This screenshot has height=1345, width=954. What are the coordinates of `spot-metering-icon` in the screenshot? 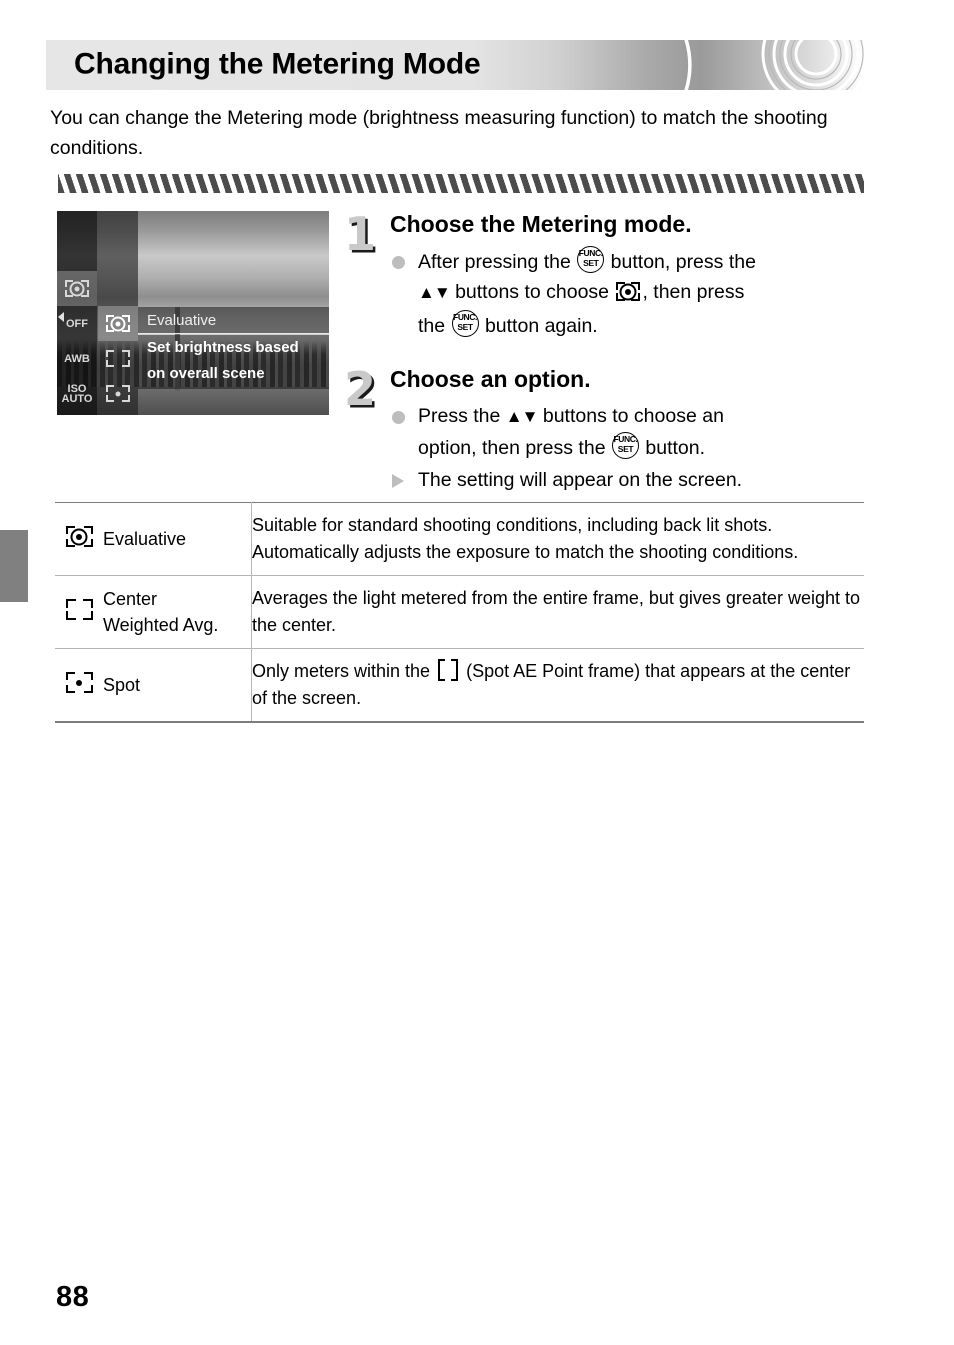 It's located at (79, 682).